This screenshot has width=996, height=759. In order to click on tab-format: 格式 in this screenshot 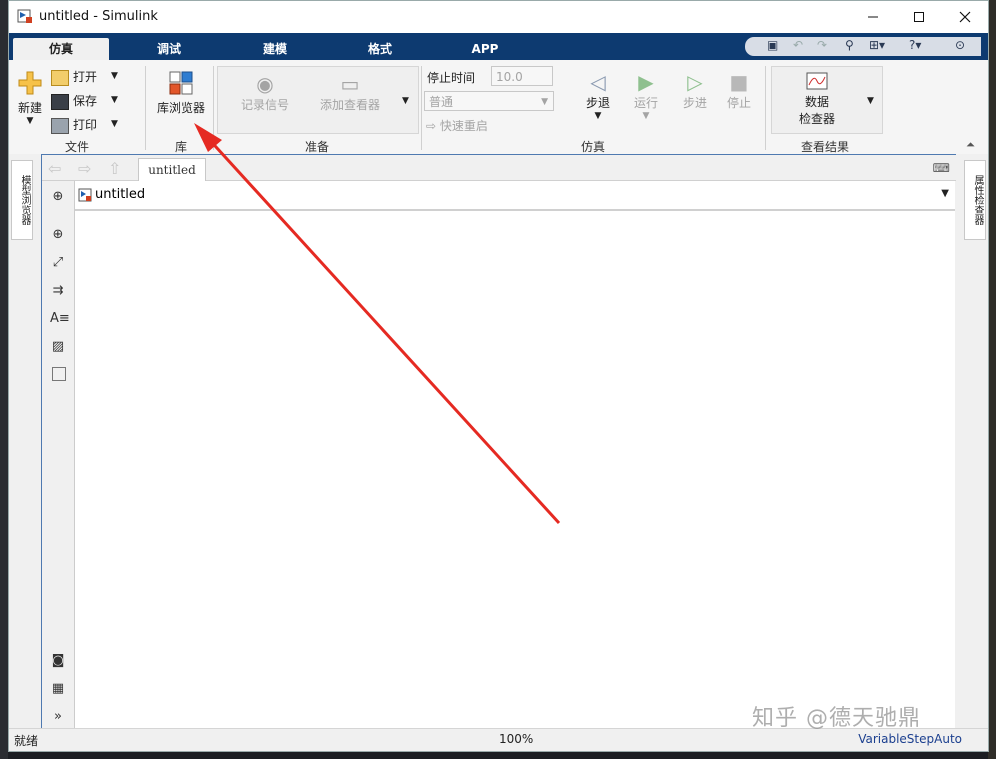, I will do `click(380, 49)`.